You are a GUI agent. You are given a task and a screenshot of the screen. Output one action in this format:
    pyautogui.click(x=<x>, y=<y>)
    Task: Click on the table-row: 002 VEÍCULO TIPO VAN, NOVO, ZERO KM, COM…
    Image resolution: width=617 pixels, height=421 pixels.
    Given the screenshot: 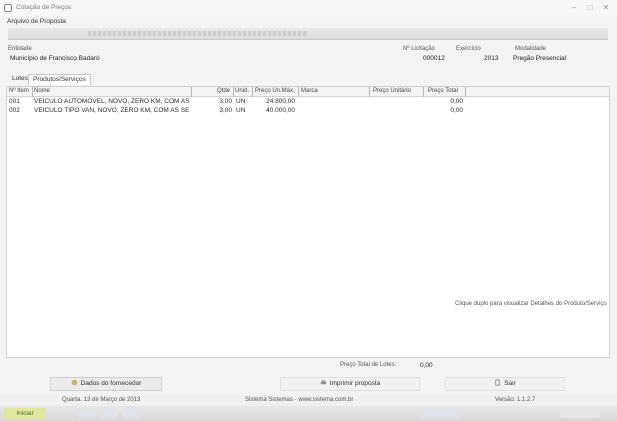 What is the action you would take?
    pyautogui.click(x=308, y=111)
    